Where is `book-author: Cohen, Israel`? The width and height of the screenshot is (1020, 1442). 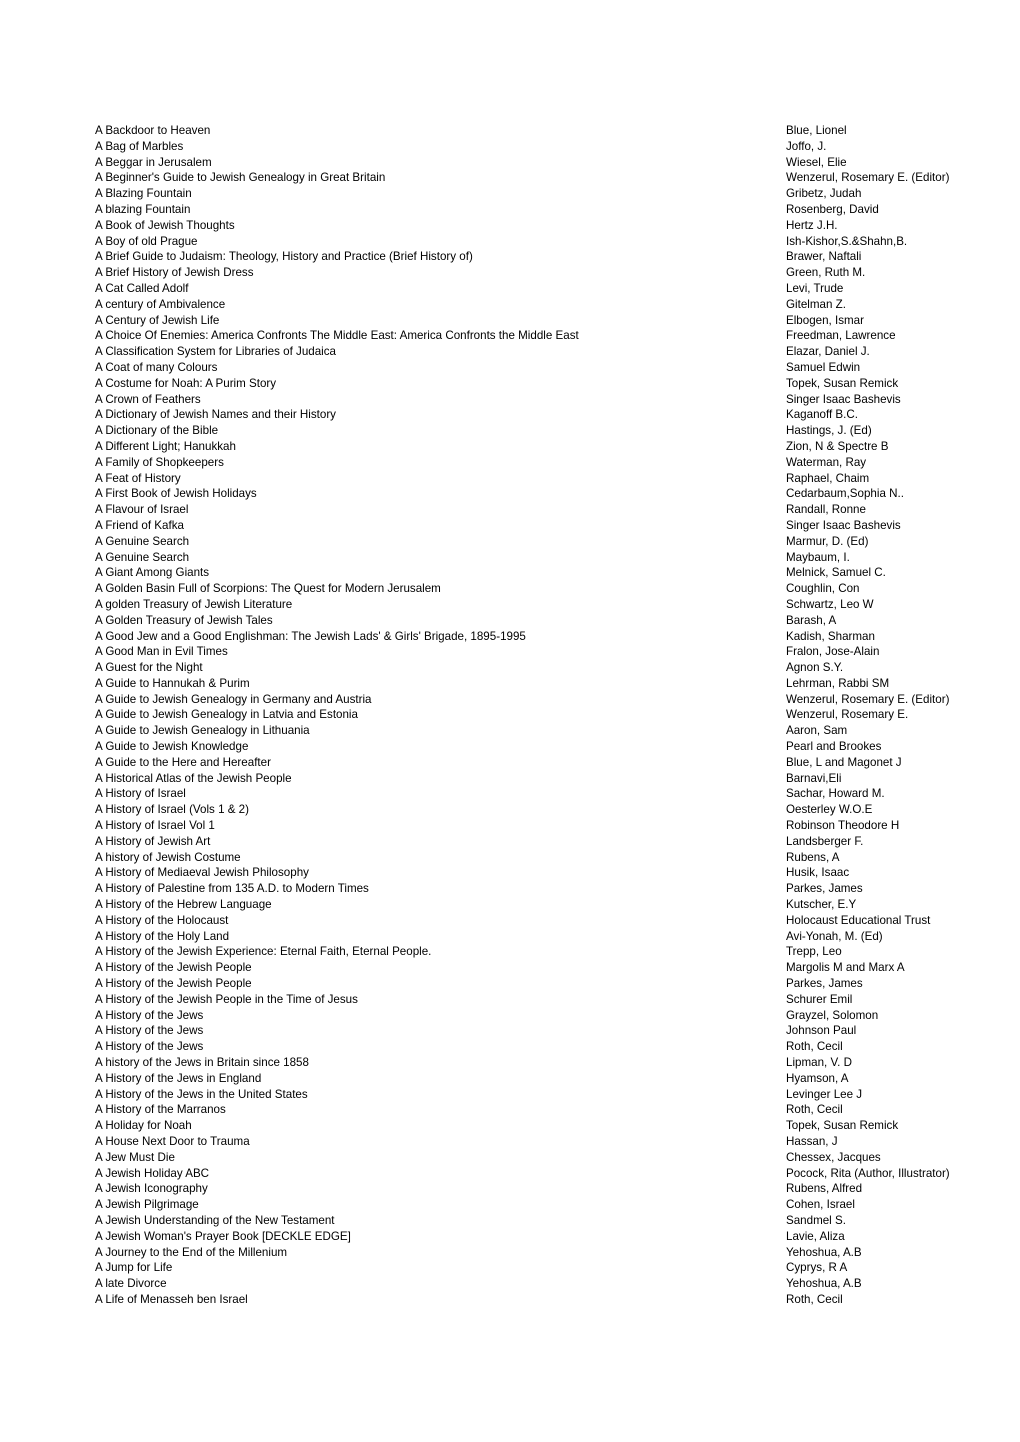
book-author: Cohen, Israel is located at coordinates (820, 1205).